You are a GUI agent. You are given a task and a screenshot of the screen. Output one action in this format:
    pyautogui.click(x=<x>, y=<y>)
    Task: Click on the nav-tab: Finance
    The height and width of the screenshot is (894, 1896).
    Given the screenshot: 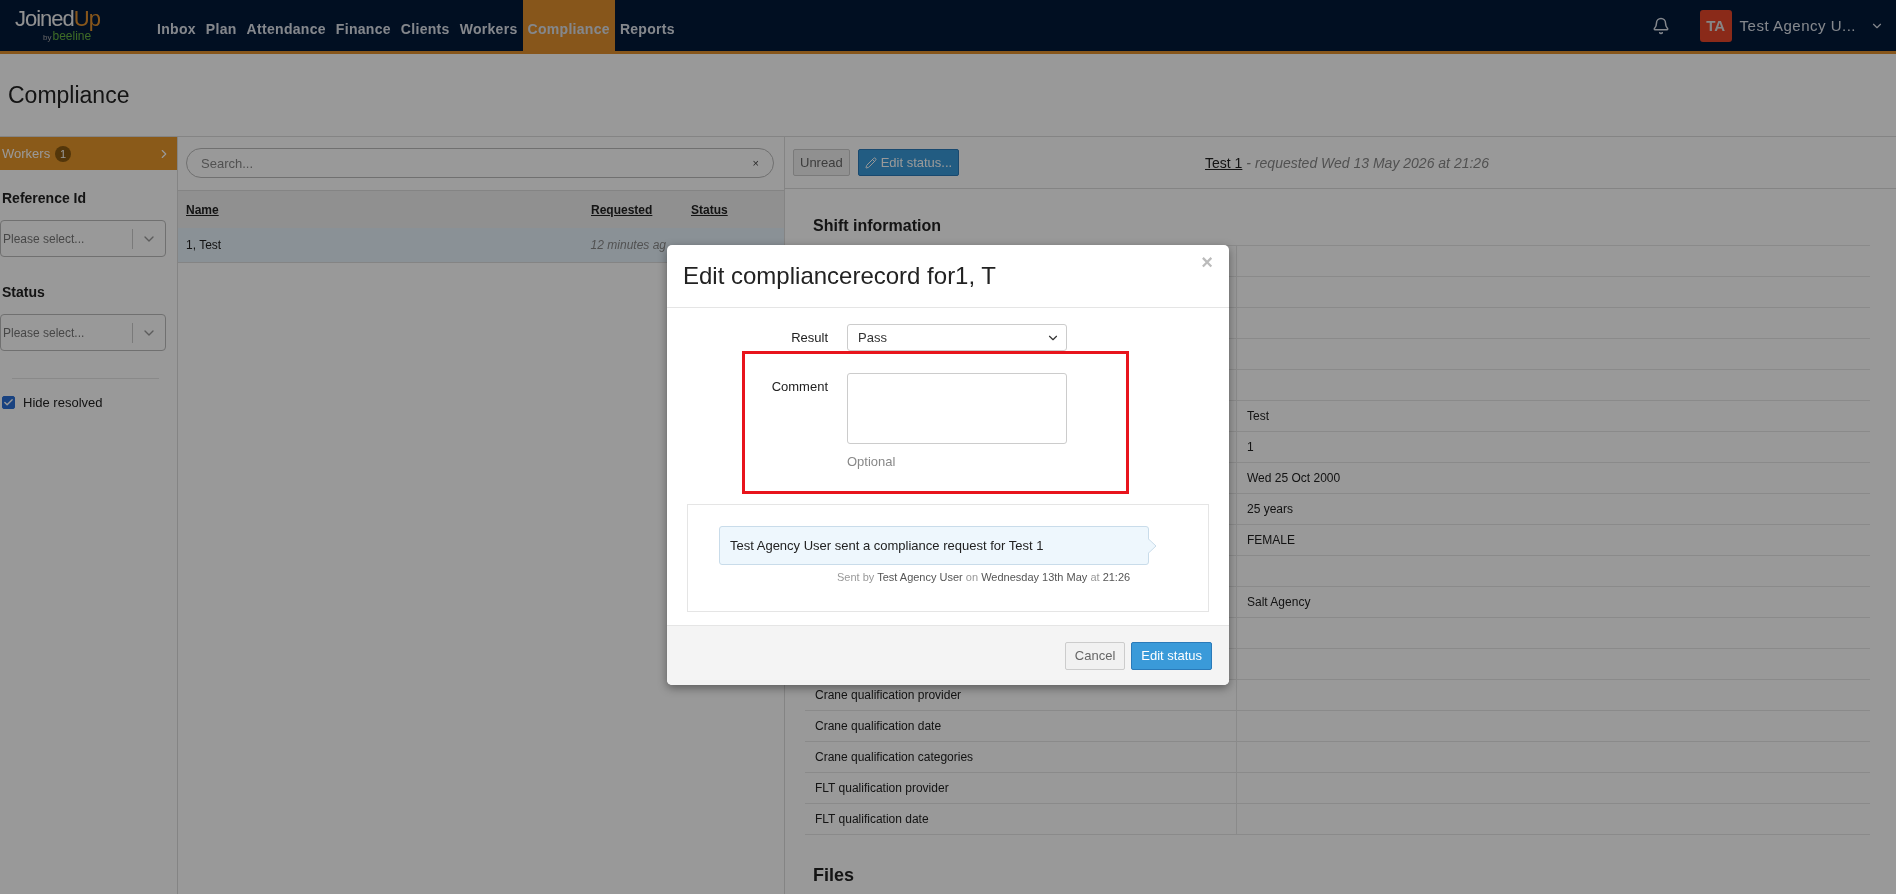 What is the action you would take?
    pyautogui.click(x=363, y=25)
    